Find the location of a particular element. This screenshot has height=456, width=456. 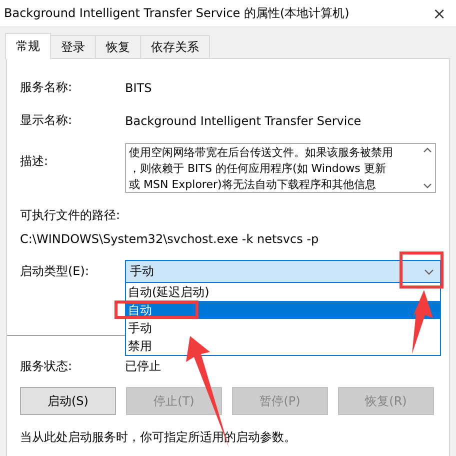

chevron-down-icon is located at coordinates (429, 271).